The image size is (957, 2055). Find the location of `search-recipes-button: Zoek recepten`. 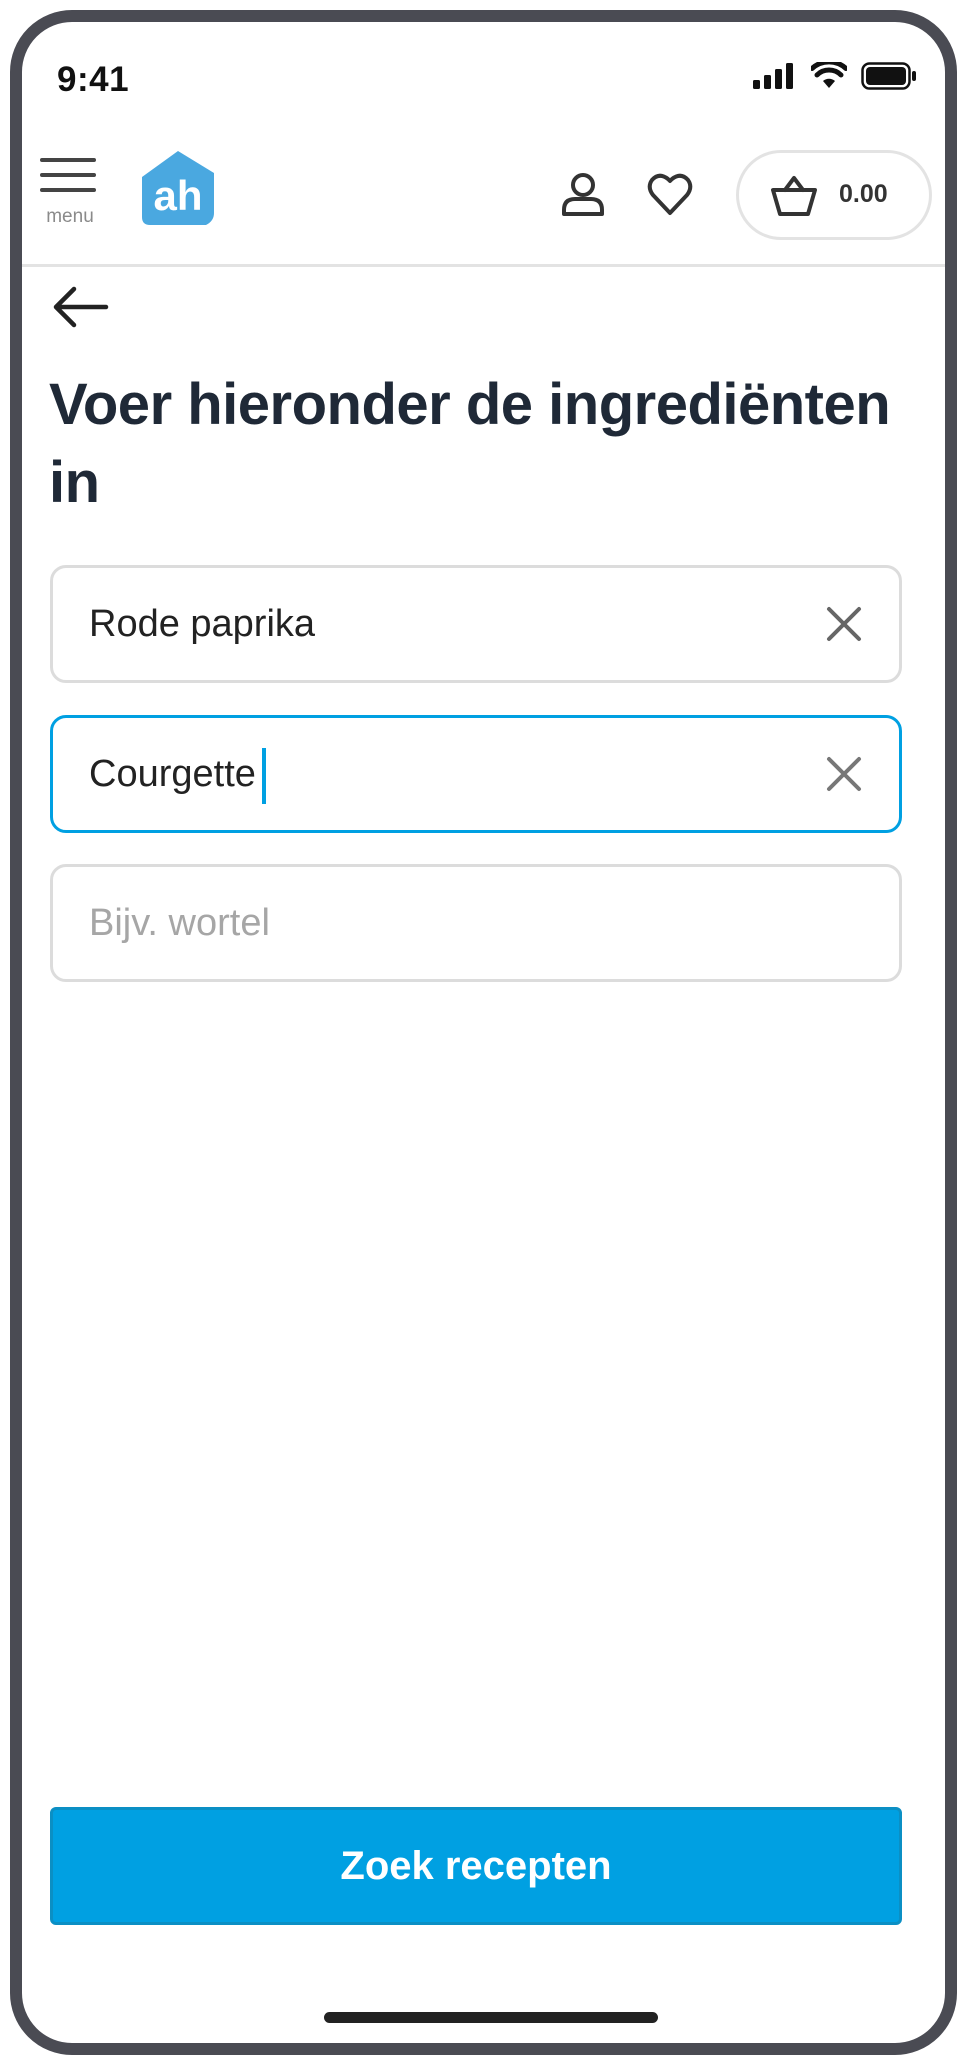

search-recipes-button: Zoek recepten is located at coordinates (476, 1866).